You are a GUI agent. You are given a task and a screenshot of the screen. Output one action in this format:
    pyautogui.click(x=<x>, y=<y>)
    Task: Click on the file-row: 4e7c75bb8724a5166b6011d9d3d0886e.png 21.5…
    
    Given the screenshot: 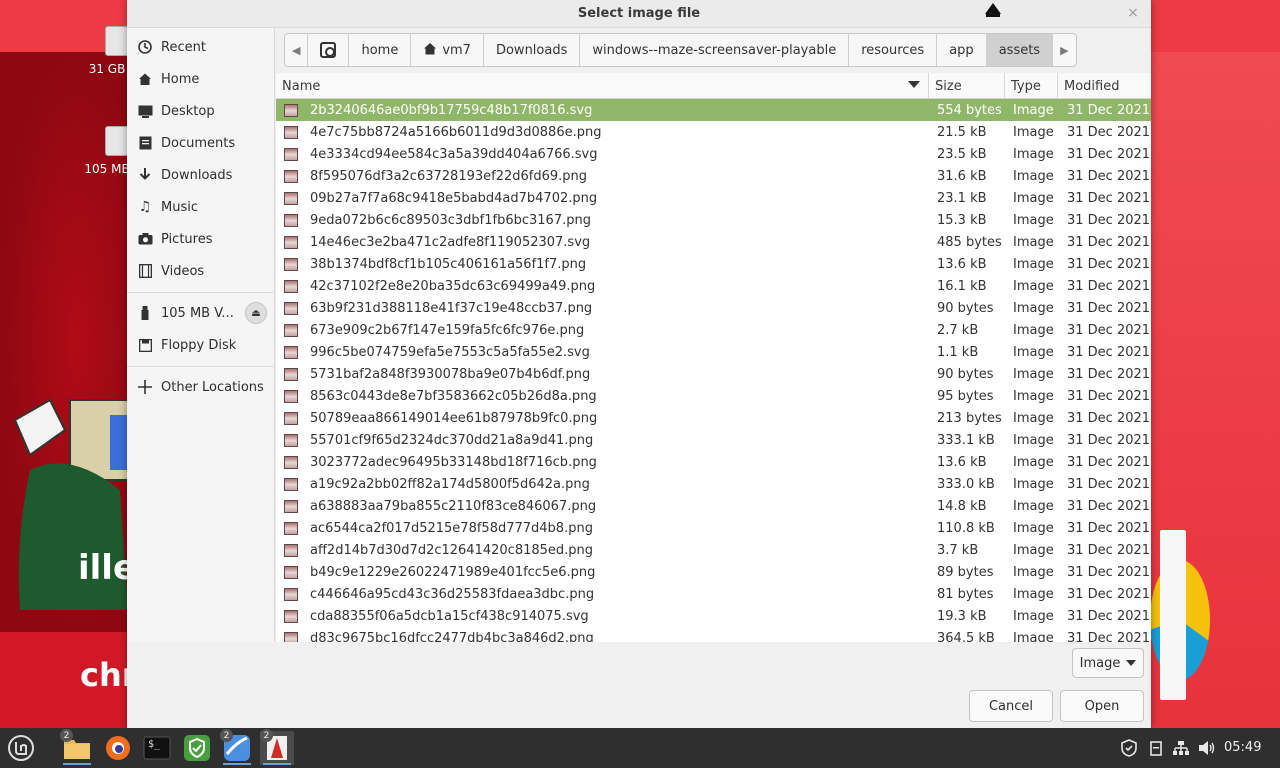 What is the action you would take?
    pyautogui.click(x=713, y=132)
    